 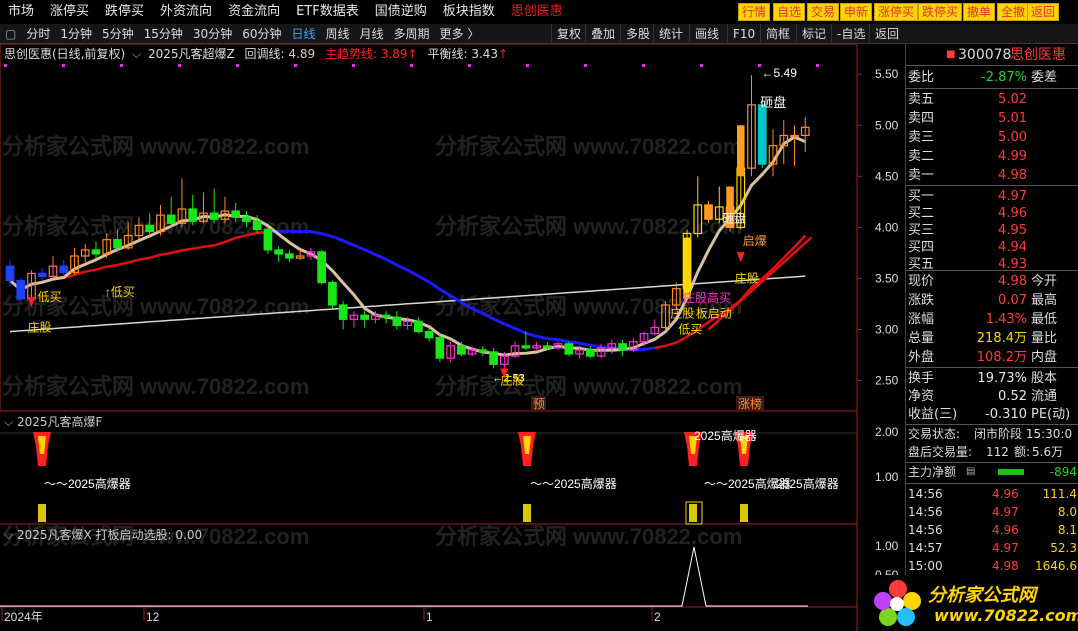 What do you see at coordinates (10, 34) in the screenshot?
I see `panel-toggle-icon: ▢` at bounding box center [10, 34].